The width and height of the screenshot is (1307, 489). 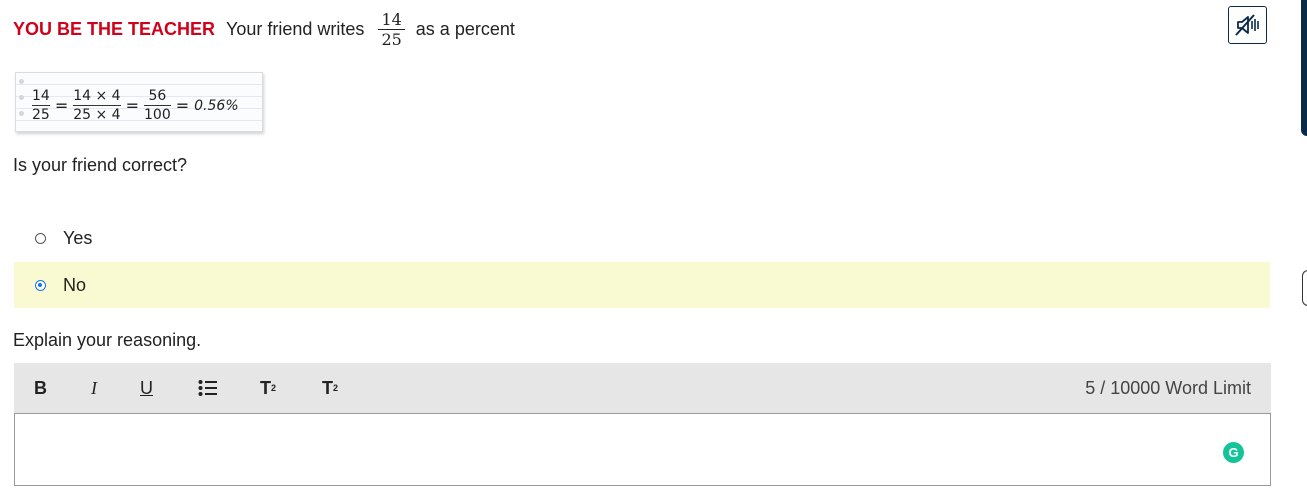 I want to click on work-fraction-1: 14 25, so click(x=41, y=105).